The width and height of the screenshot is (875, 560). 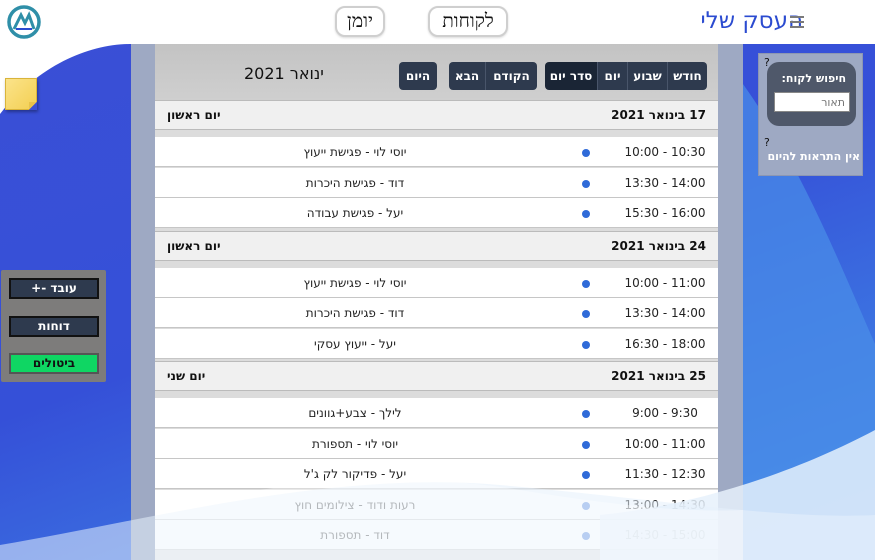 I want to click on reports-button: דוחות, so click(x=54, y=326).